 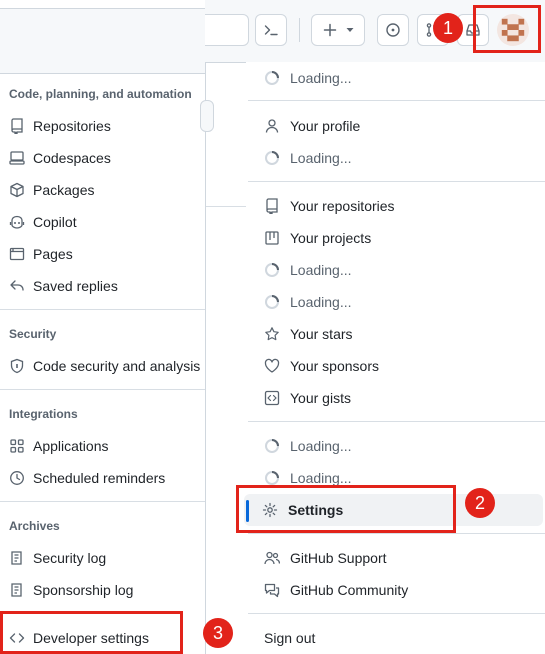 What do you see at coordinates (226, 206) in the screenshot?
I see `content-divider` at bounding box center [226, 206].